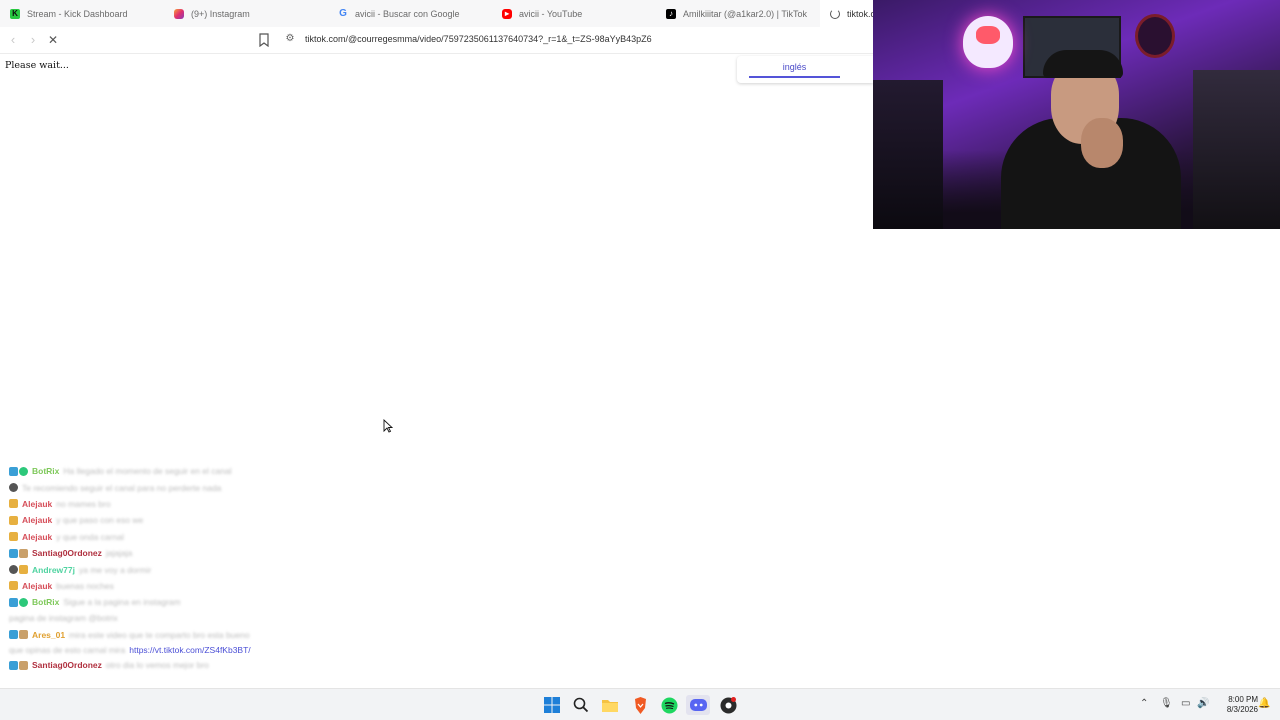  I want to click on chat-message: Andrew77j ya me voy a dormir, so click(154, 569).